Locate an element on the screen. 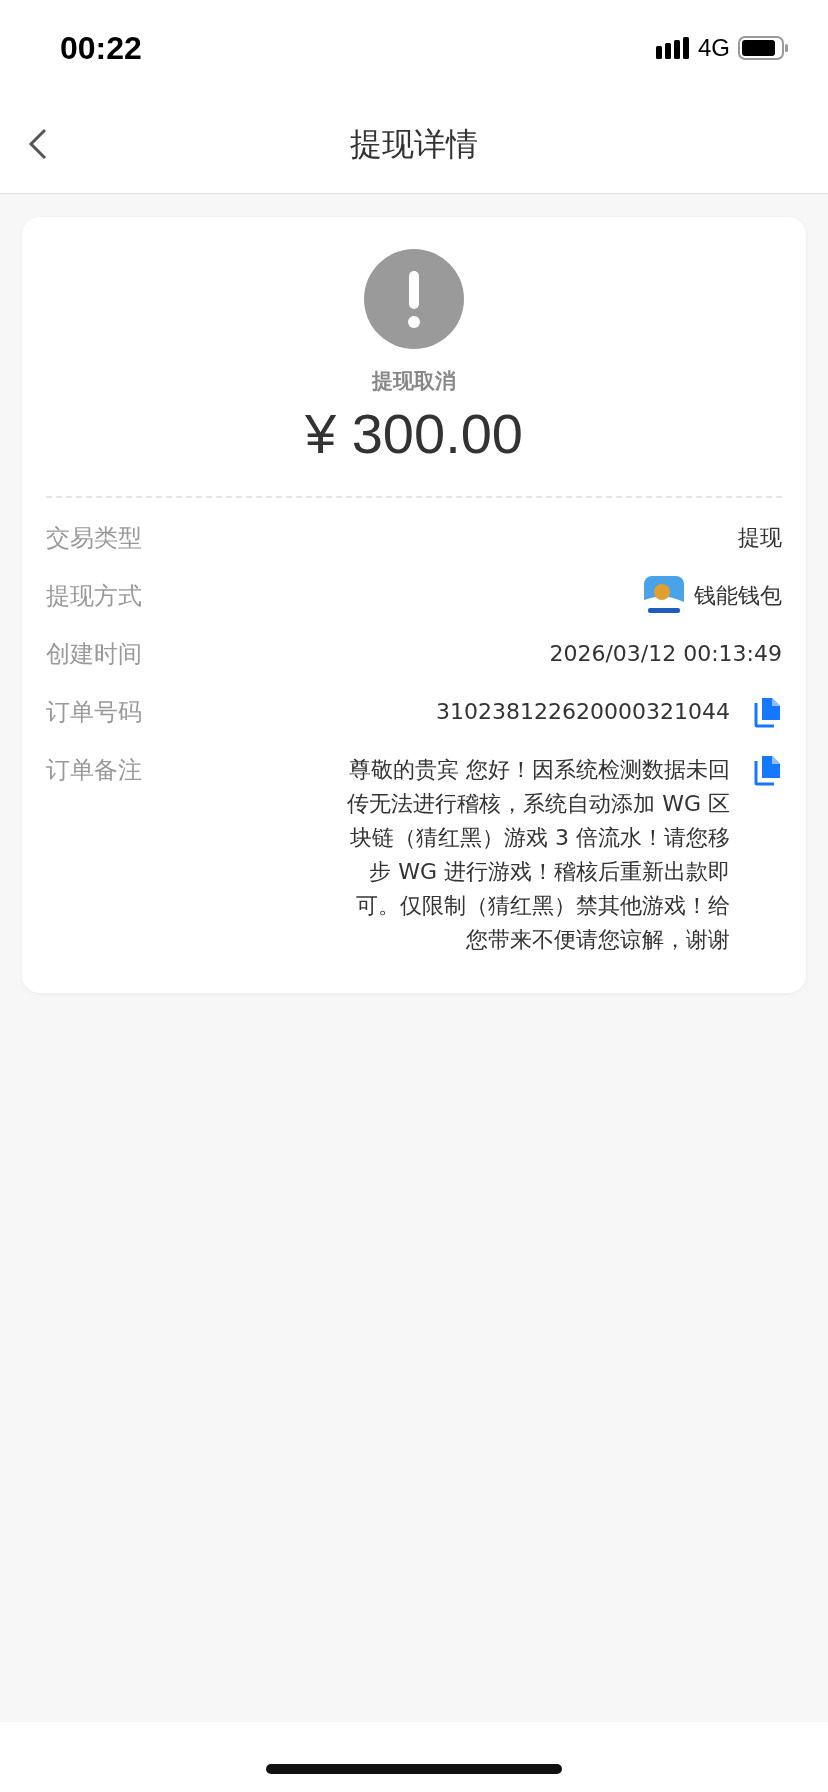 Image resolution: width=828 pixels, height=1792 pixels. row-value: 2026/03/12 00:13:49 is located at coordinates (665, 654).